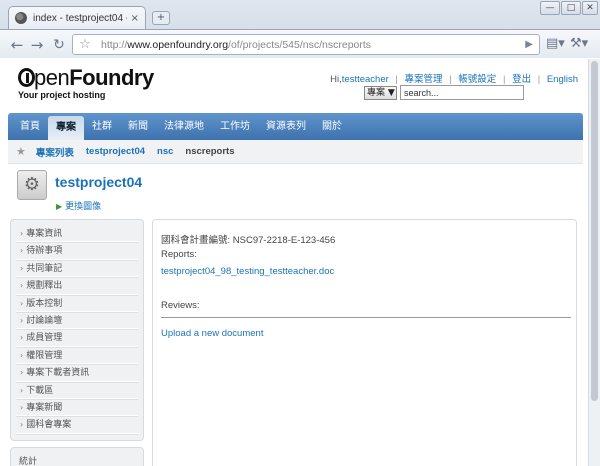 The image size is (600, 466). Describe the element at coordinates (180, 305) in the screenshot. I see `reviews-label: Reviews:` at that location.